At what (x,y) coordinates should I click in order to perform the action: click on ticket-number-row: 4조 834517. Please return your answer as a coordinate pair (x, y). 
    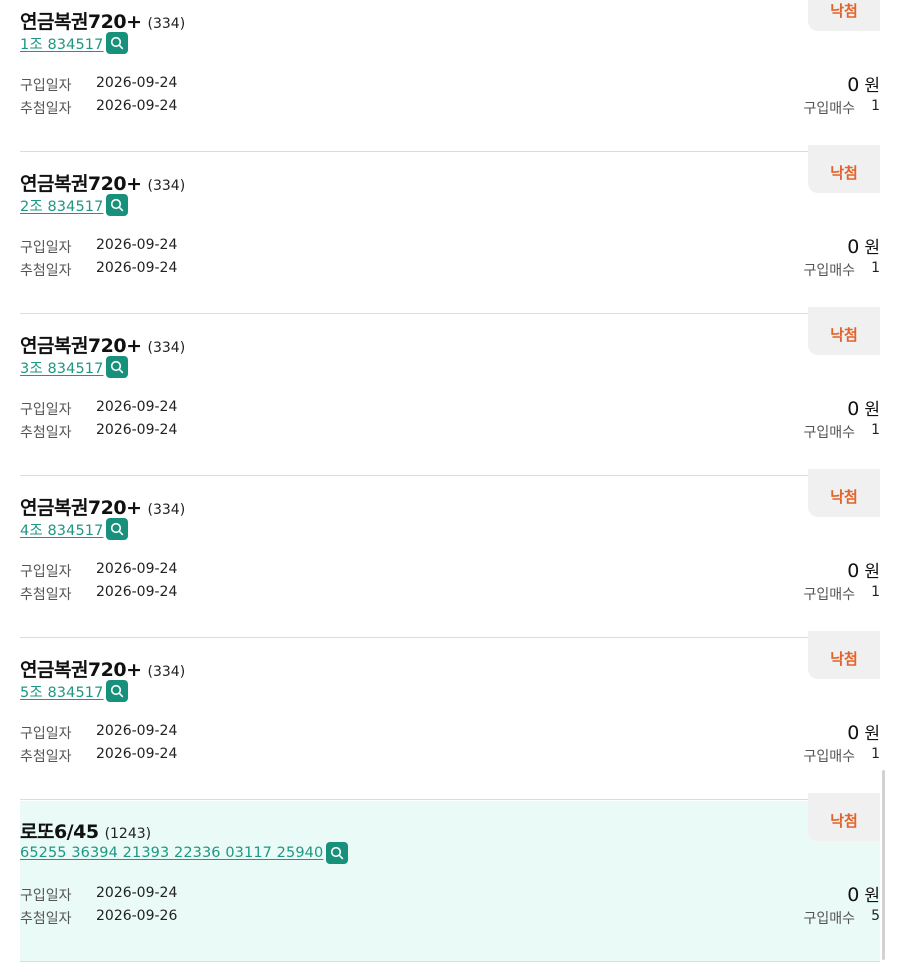
    Looking at the image, I should click on (74, 529).